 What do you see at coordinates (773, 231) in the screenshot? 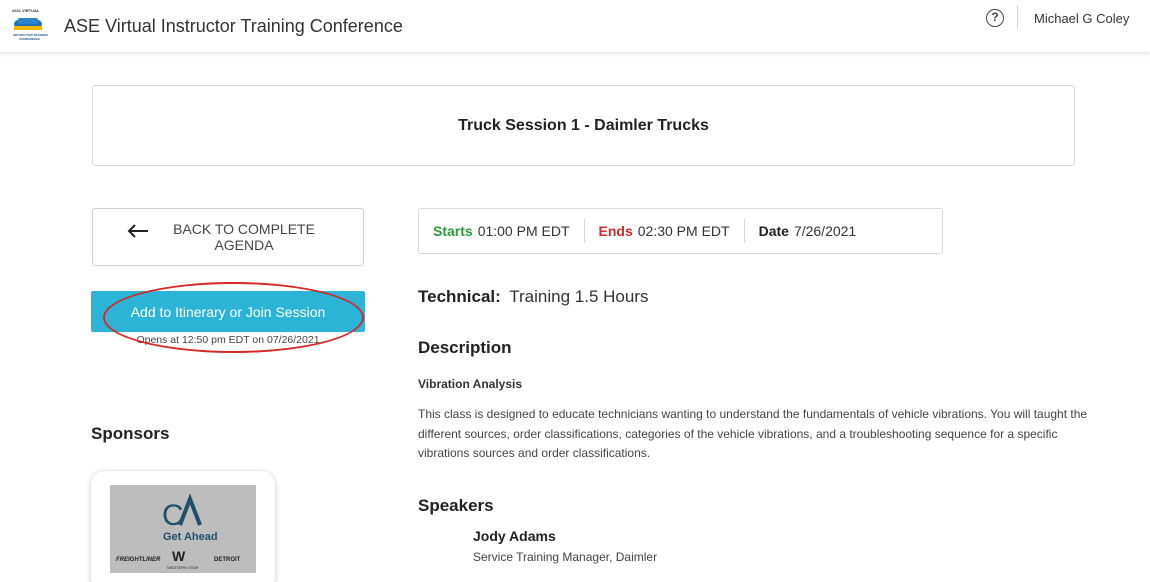
I see `date-label: Date` at bounding box center [773, 231].